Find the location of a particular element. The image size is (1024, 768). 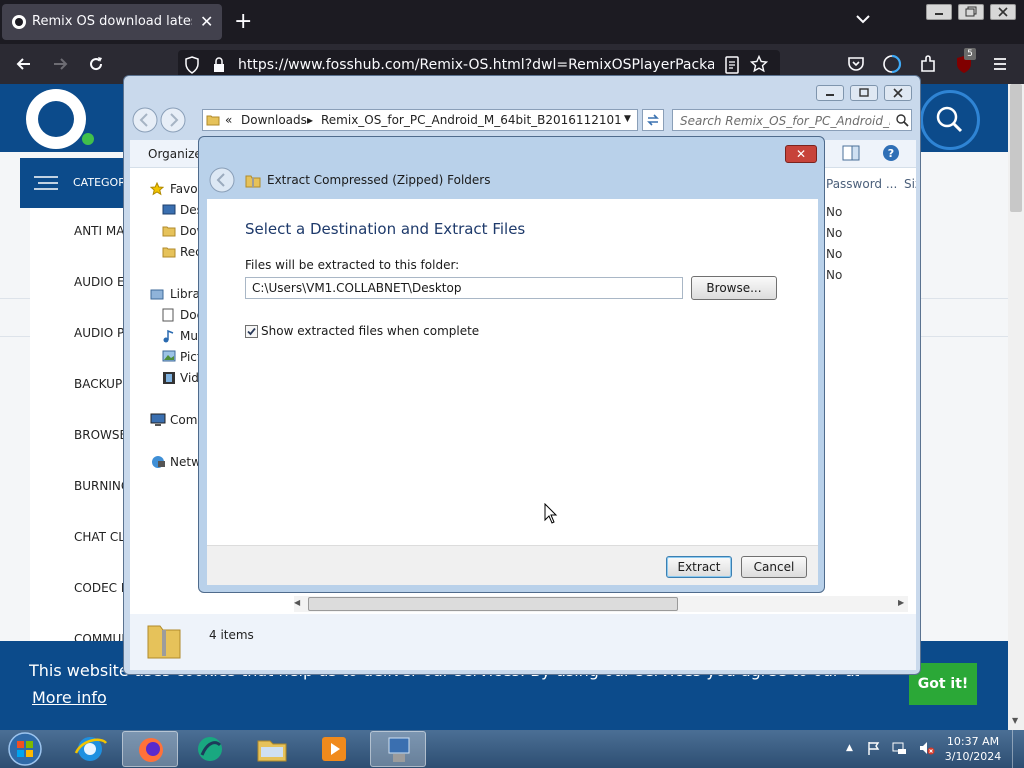

show-hidden-icons-chevron-up-icon: ▲ is located at coordinates (849, 748).